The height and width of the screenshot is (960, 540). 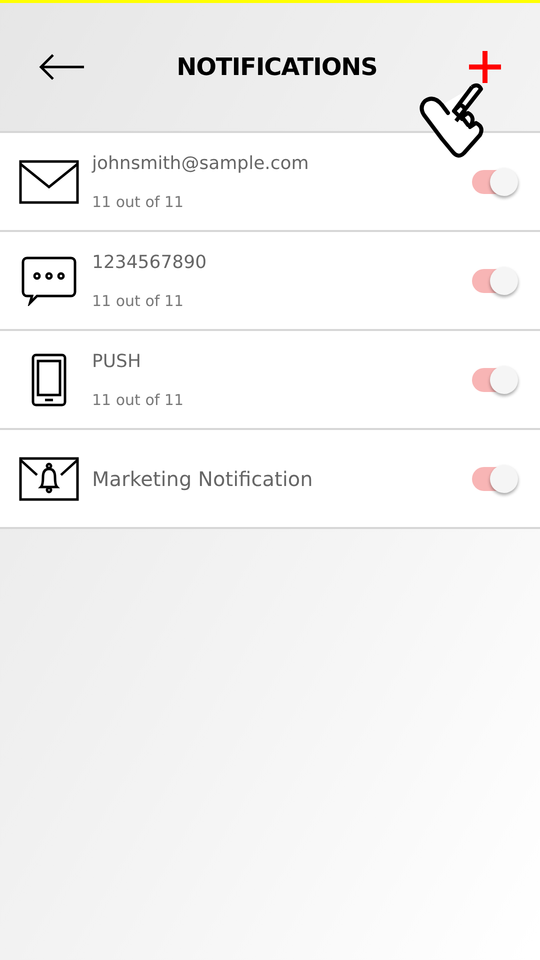 I want to click on channel-name: PUSH, so click(x=117, y=362).